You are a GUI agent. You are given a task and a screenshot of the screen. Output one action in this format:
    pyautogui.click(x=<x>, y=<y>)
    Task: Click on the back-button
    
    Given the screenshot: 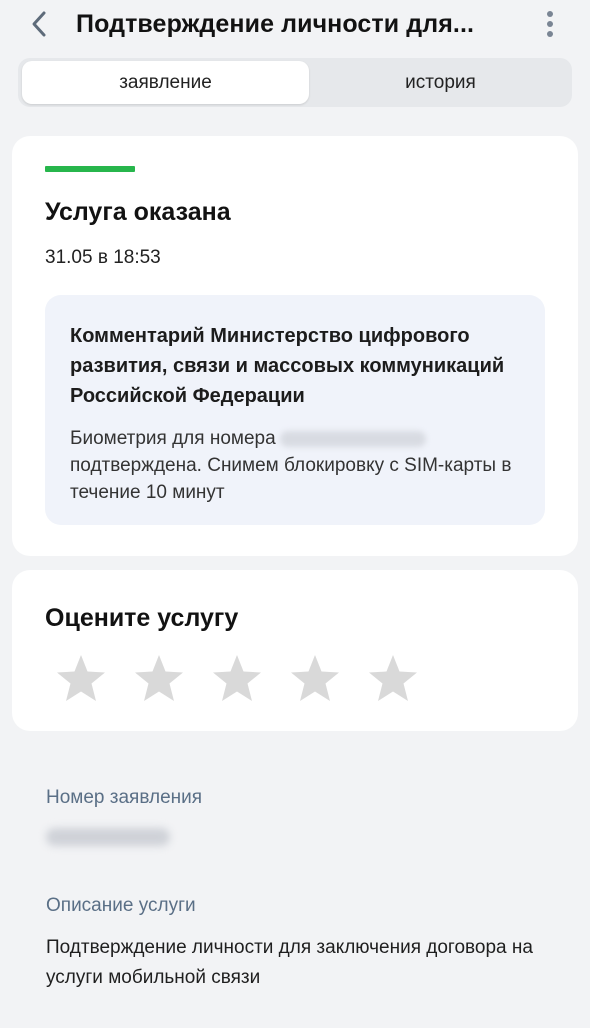 What is the action you would take?
    pyautogui.click(x=40, y=24)
    